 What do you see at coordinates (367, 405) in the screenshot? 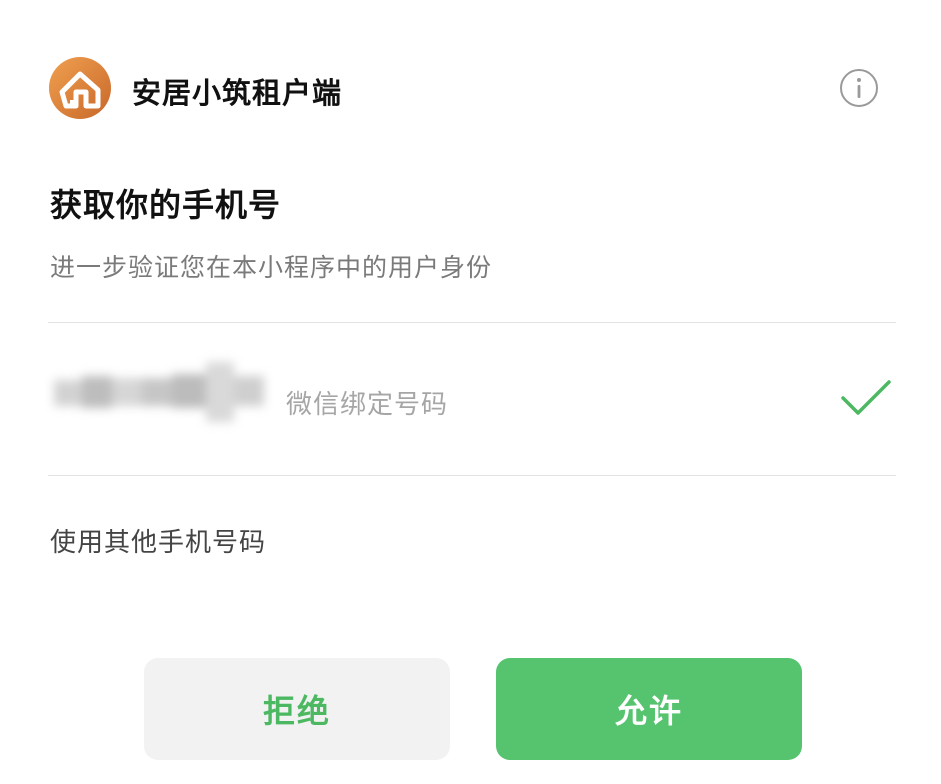
I see `phone-label: 微信绑定号码` at bounding box center [367, 405].